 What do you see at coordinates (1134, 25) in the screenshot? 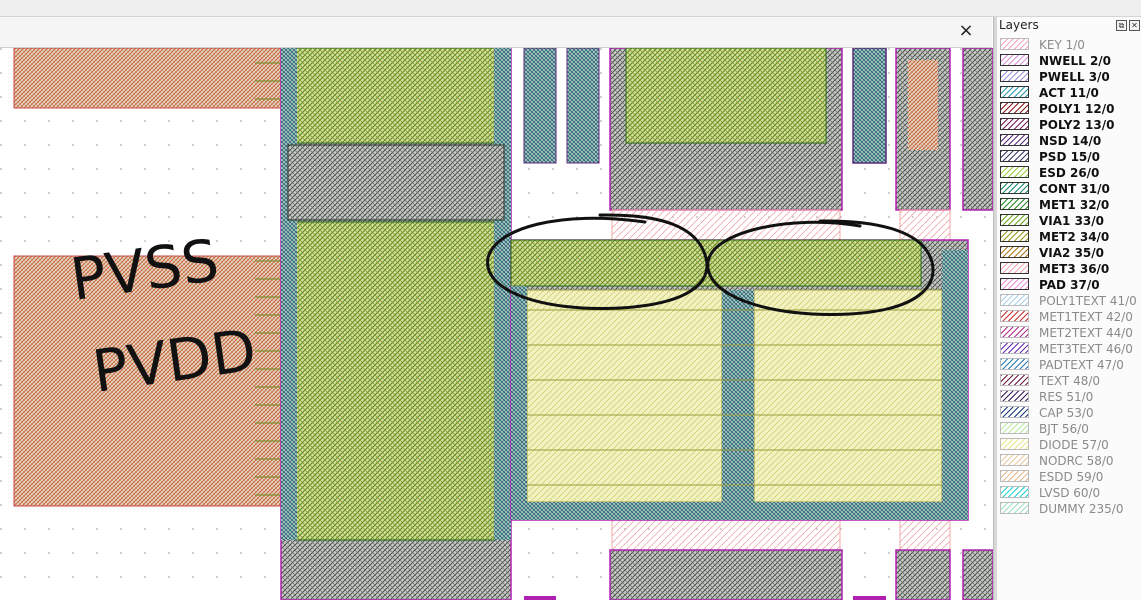
I see `close-panel-icon: ✕` at bounding box center [1134, 25].